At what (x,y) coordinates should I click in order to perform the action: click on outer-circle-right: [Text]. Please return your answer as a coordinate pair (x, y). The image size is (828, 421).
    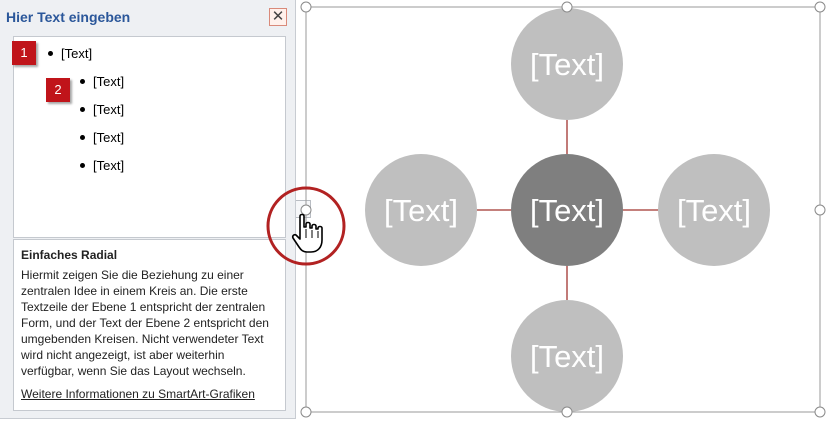
    Looking at the image, I should click on (714, 210).